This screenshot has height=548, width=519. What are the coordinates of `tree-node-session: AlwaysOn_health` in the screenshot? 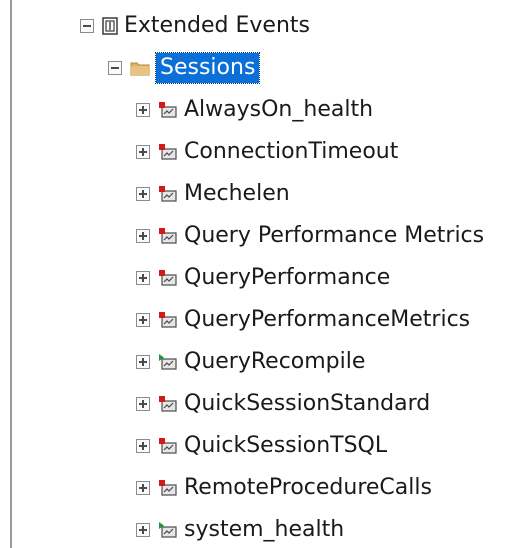 It's located at (254, 110).